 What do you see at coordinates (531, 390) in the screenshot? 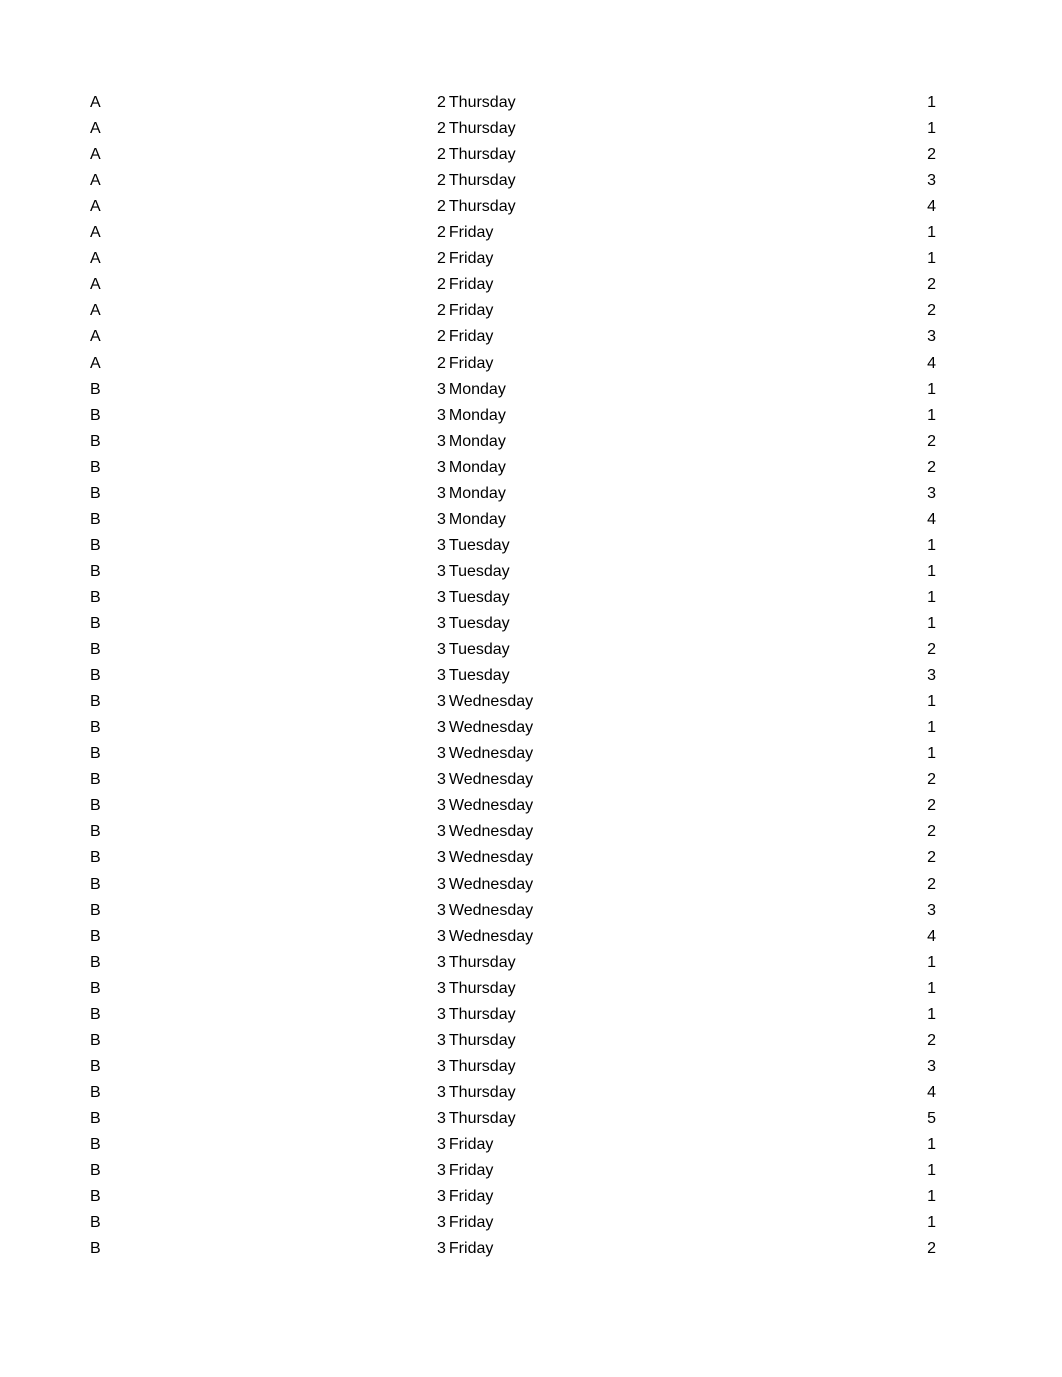
I see `table-row: B 3 Monday 1` at bounding box center [531, 390].